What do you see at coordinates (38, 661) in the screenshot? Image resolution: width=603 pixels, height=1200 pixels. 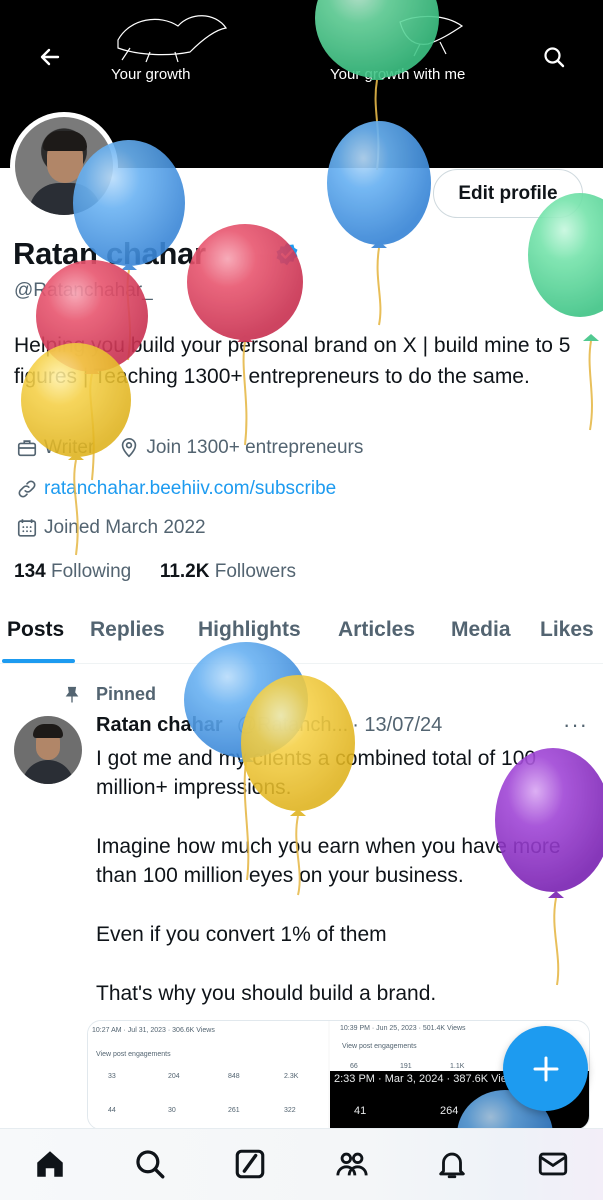 I see `active-tab-indicator` at bounding box center [38, 661].